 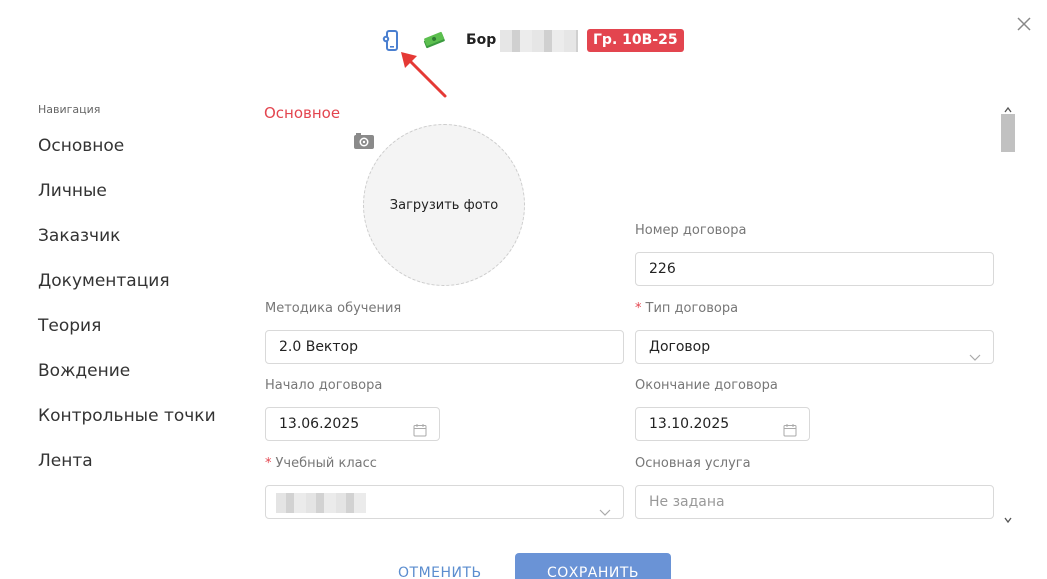 I want to click on teaching-method-value: 2.0 Вектор, so click(x=318, y=347).